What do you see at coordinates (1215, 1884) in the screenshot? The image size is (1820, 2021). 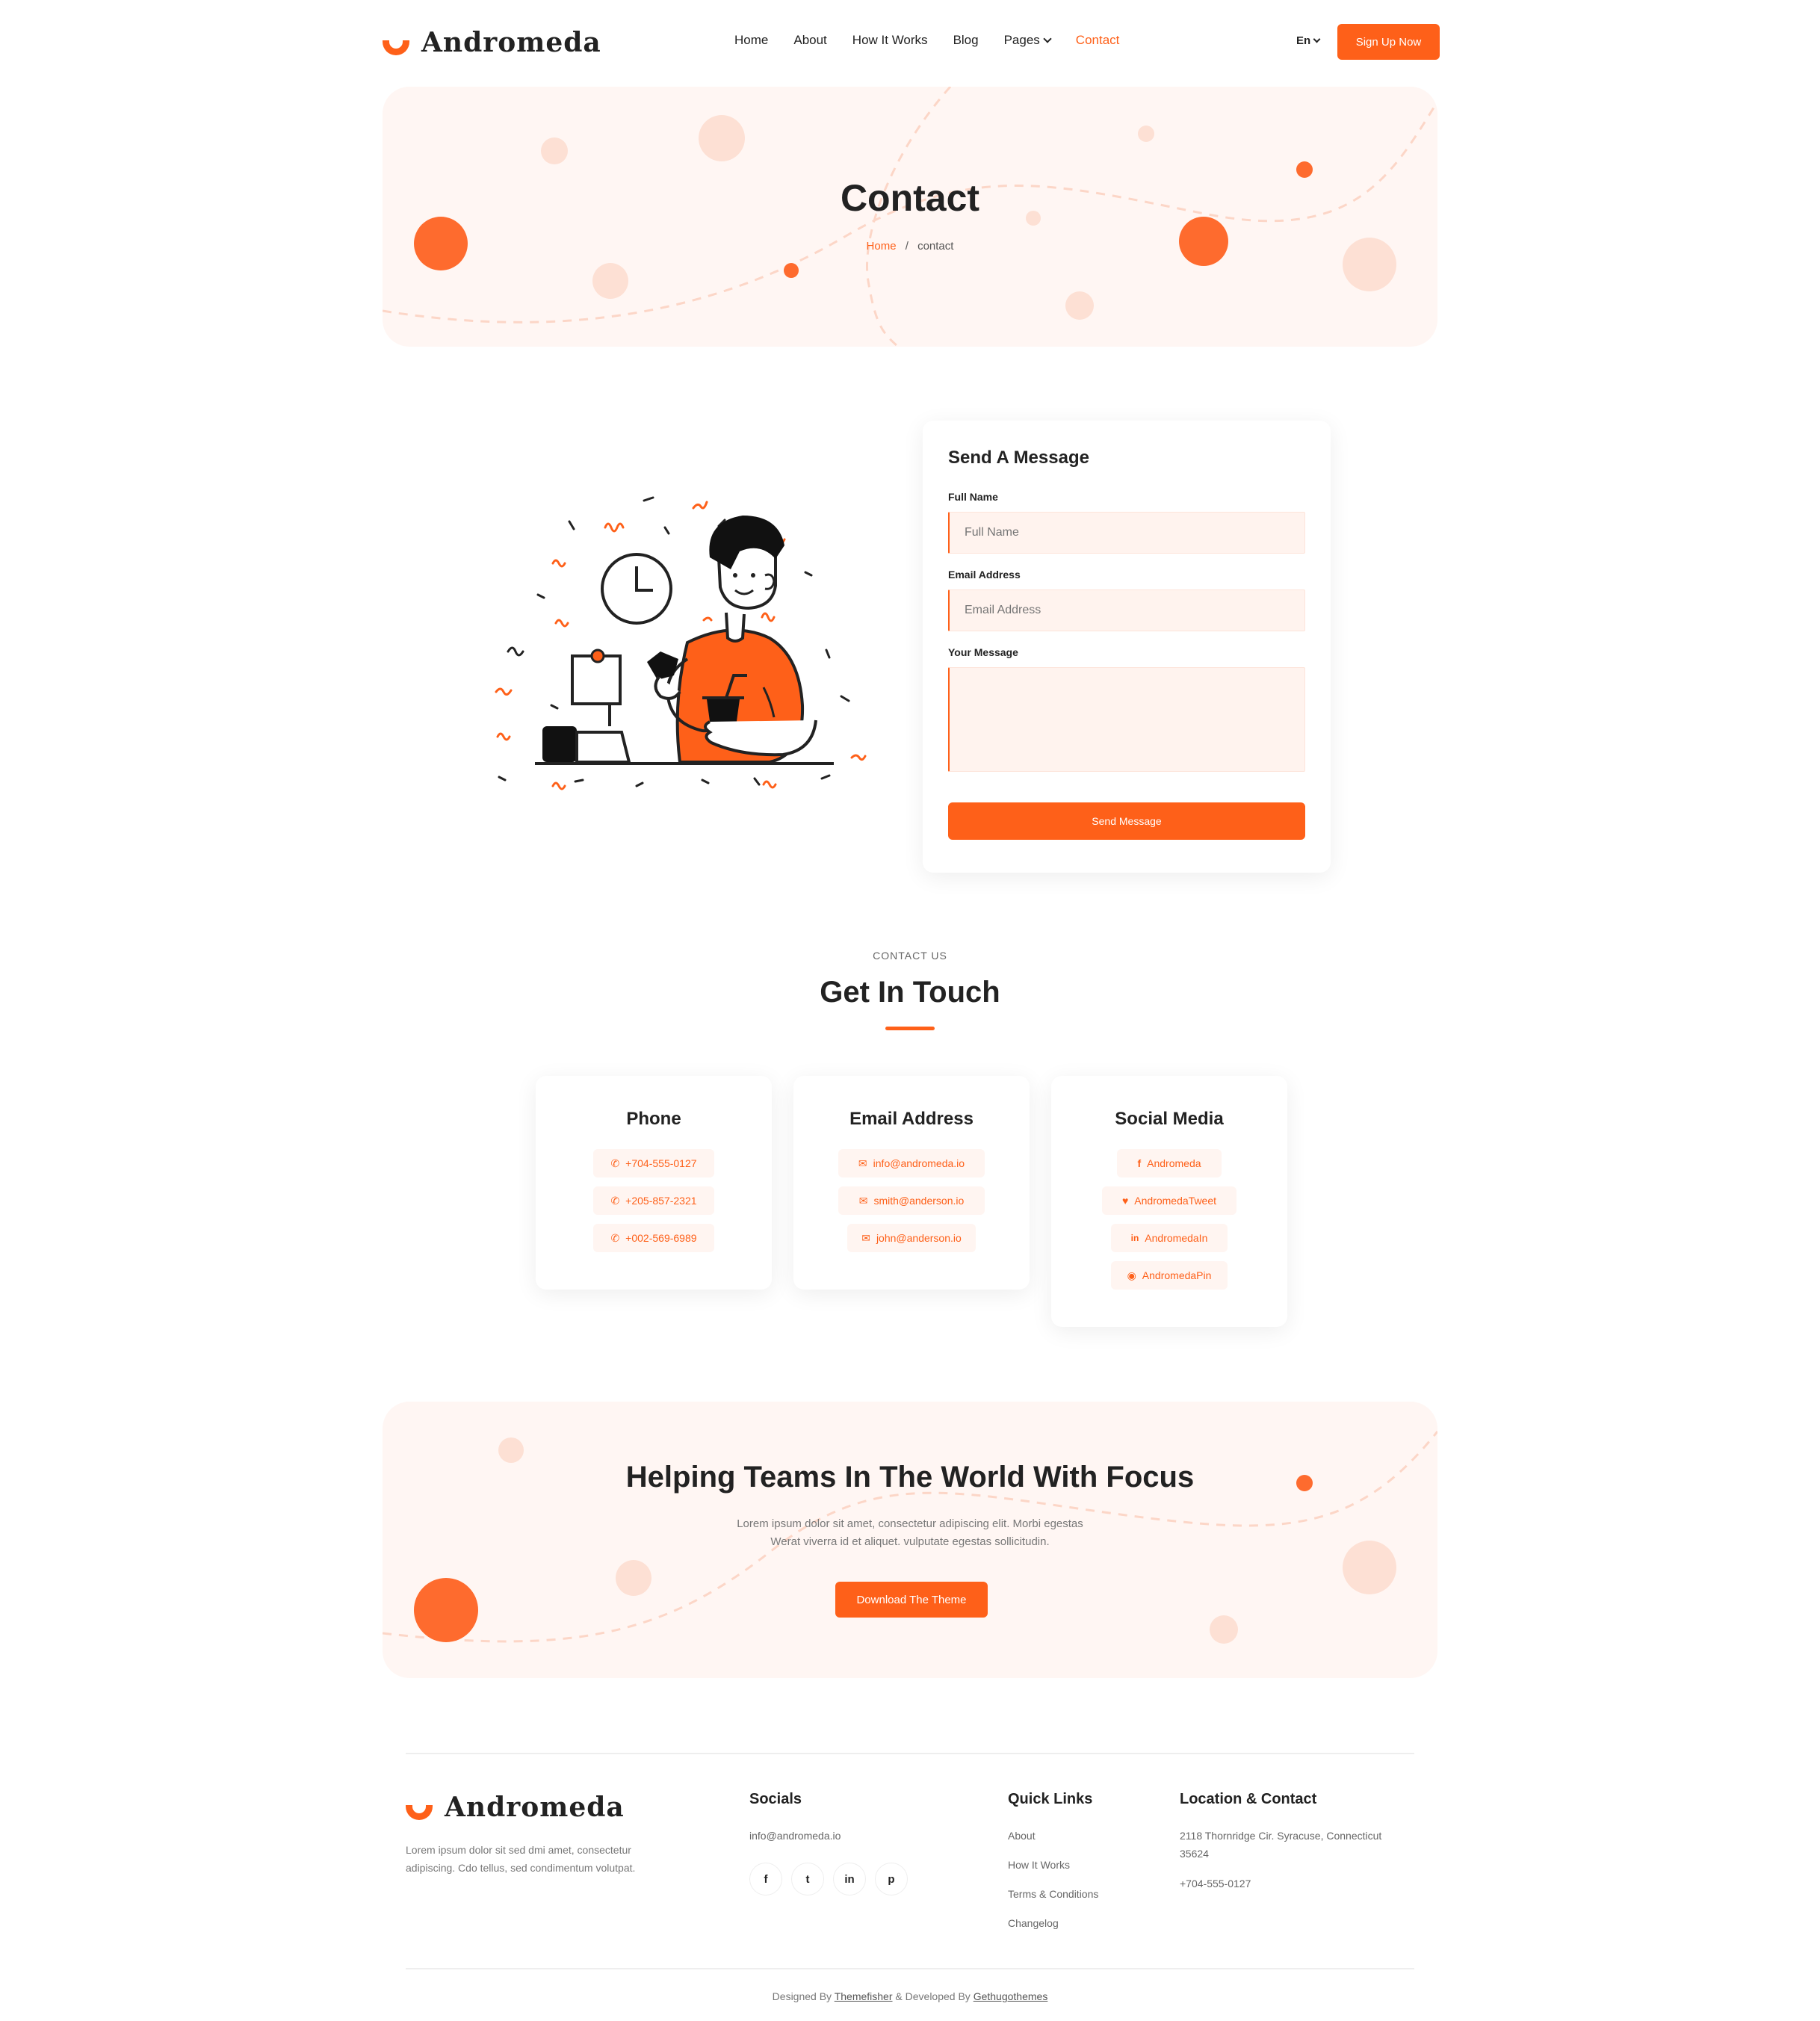 I see `footer-phone: +704-555-0127` at bounding box center [1215, 1884].